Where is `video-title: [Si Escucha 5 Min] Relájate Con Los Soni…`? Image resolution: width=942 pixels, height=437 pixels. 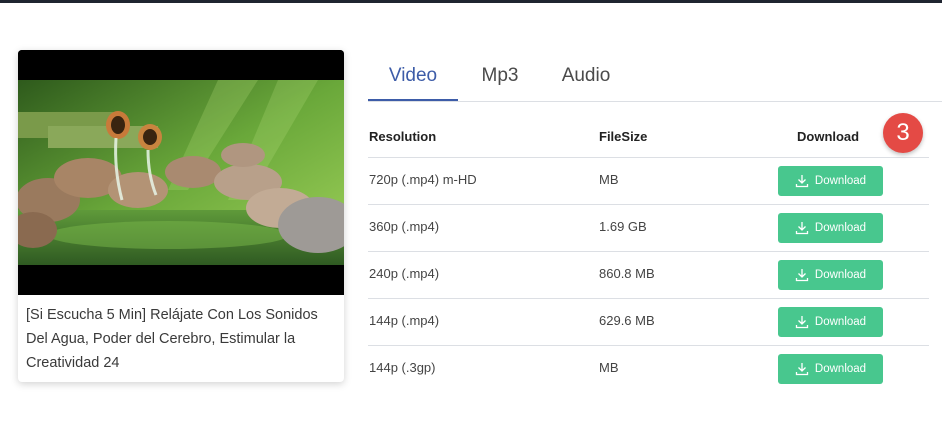 video-title: [Si Escucha 5 Min] Relájate Con Los Soni… is located at coordinates (172, 339).